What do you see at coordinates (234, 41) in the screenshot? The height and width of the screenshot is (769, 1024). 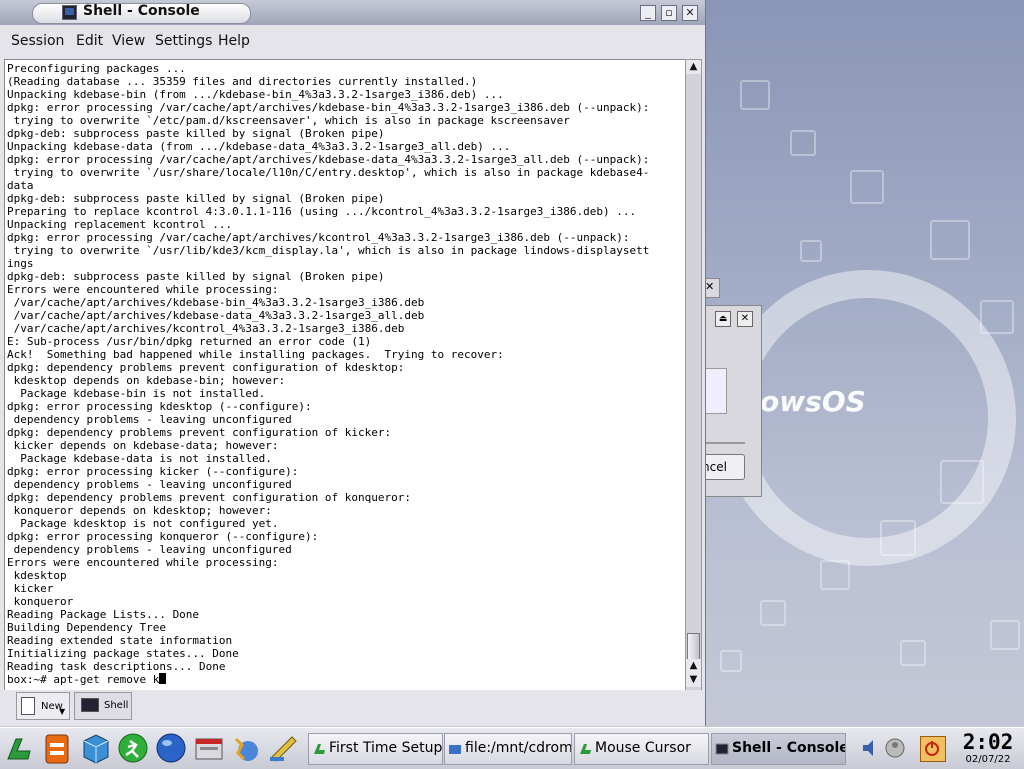 I see `menu-help: Help` at bounding box center [234, 41].